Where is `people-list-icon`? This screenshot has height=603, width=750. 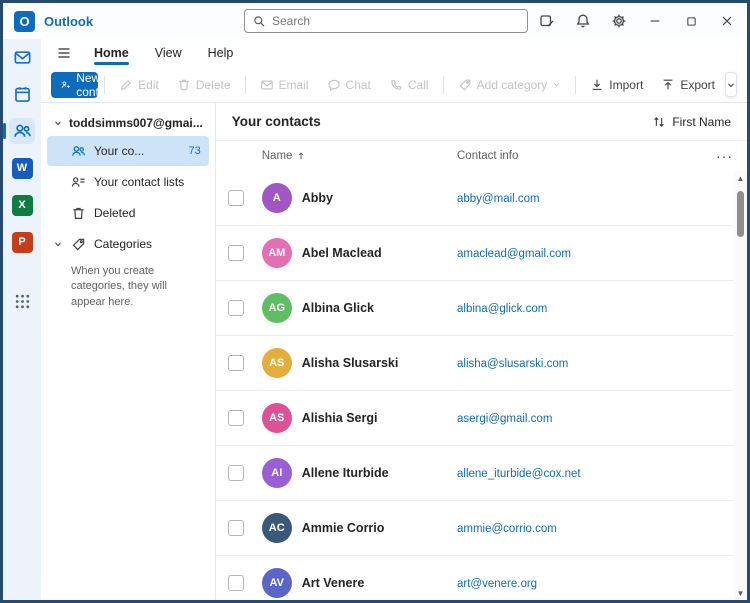
people-list-icon is located at coordinates (78, 181).